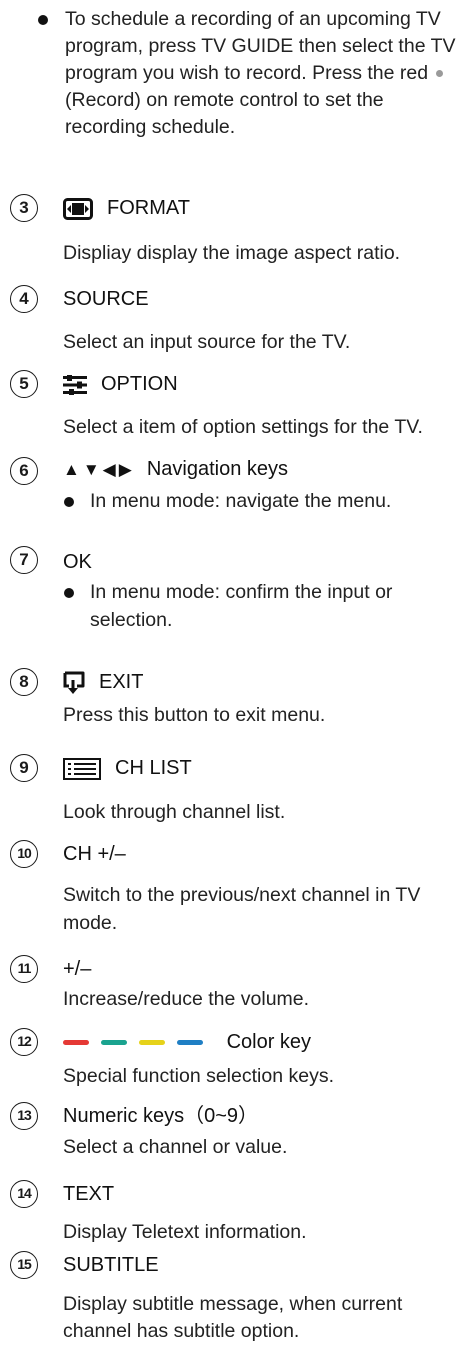 The image size is (464, 1345). What do you see at coordinates (114, 1043) in the screenshot?
I see `green-key-icon` at bounding box center [114, 1043].